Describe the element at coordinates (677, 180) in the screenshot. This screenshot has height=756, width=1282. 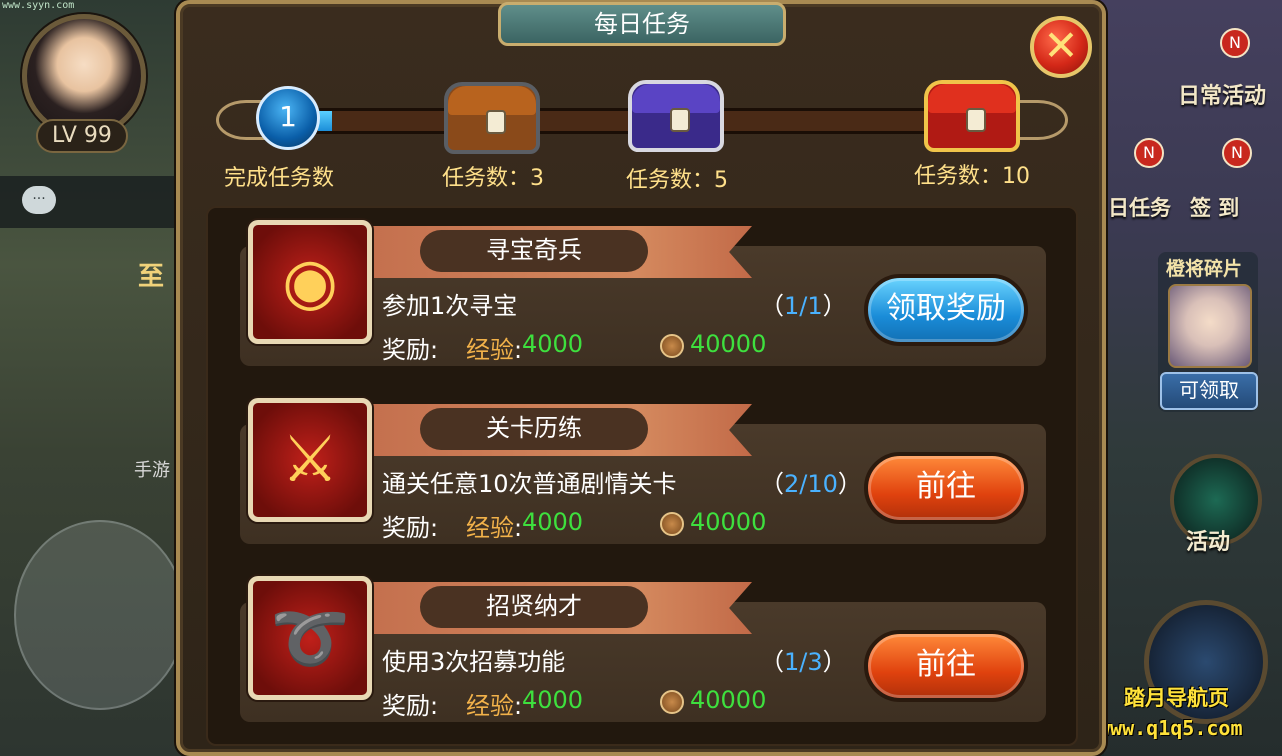
I see `milestone-label-2: 任务数：5` at that location.